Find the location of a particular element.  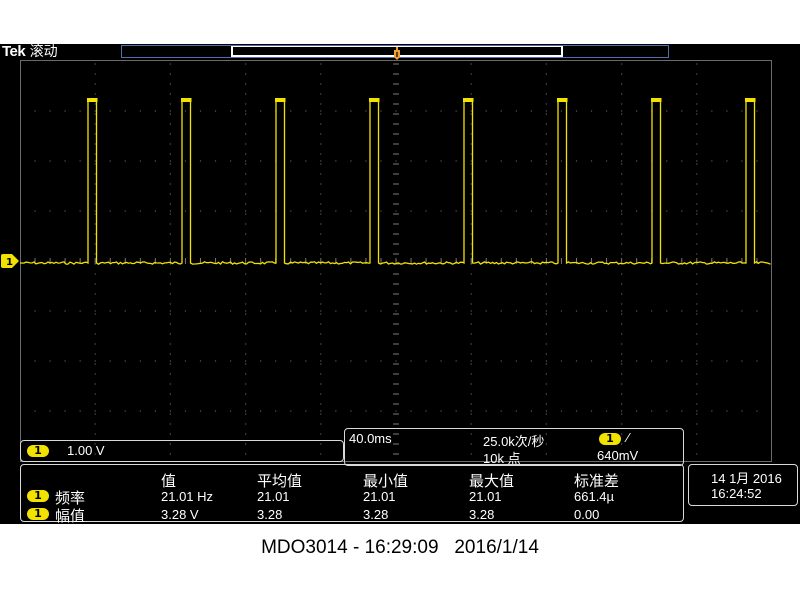

channel-scale-value: 1.00 V is located at coordinates (86, 450).